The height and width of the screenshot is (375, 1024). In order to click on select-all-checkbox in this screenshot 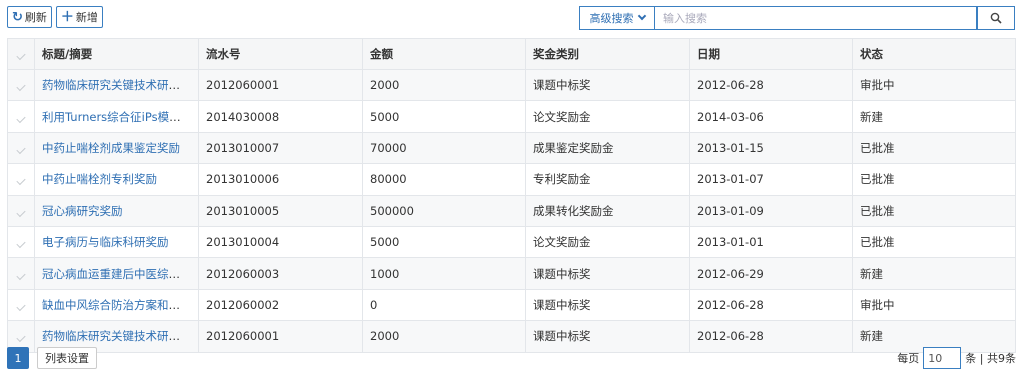, I will do `click(21, 54)`.